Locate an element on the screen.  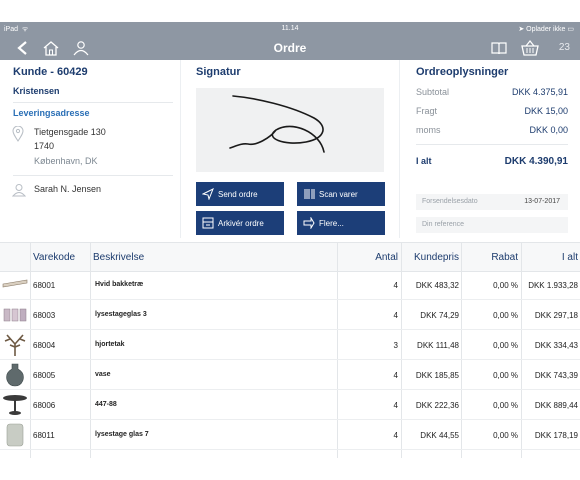
cell-description: lysestageglas 3 is located at coordinates (121, 314).